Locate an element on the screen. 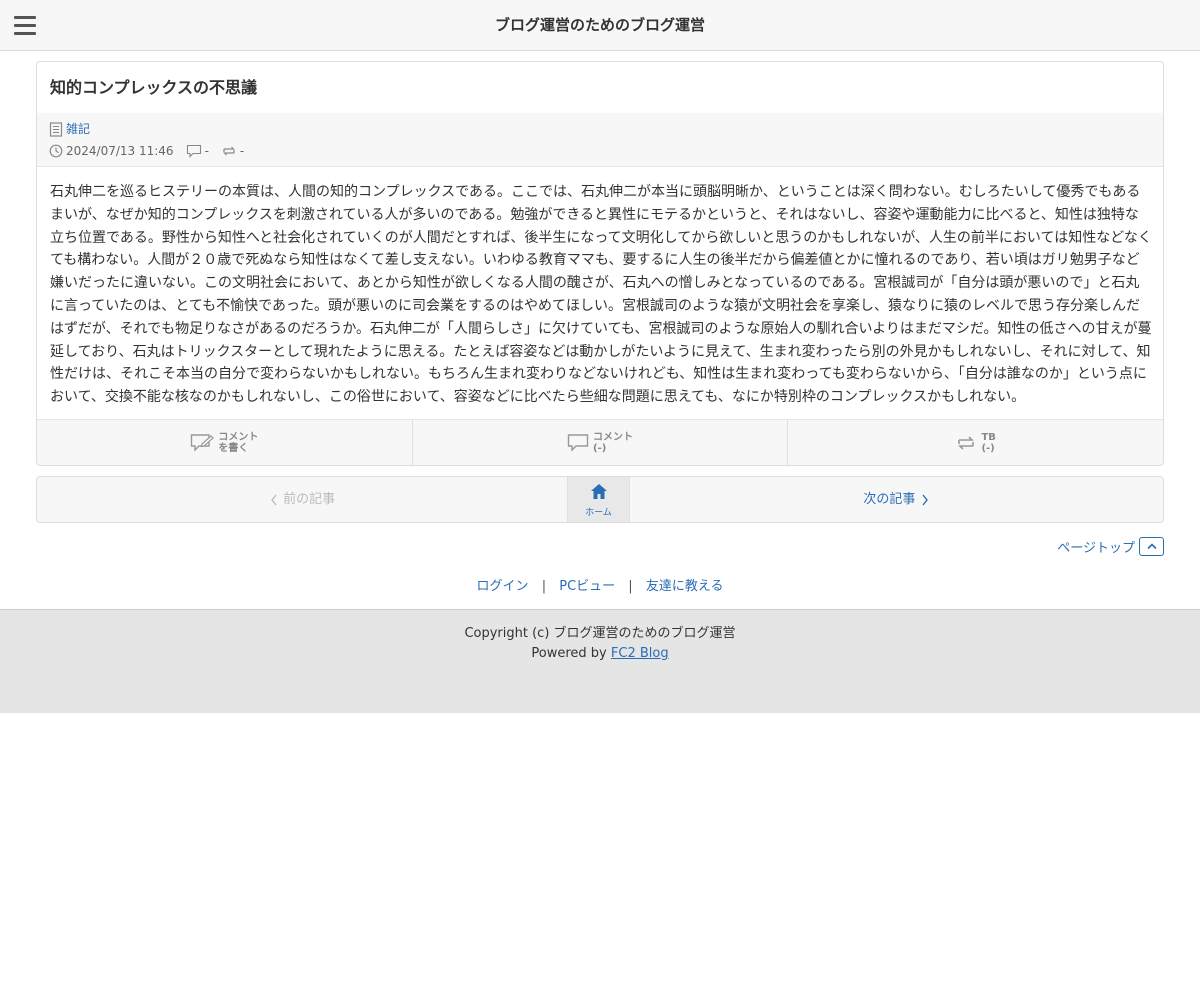 The height and width of the screenshot is (1000, 1200). clock-icon is located at coordinates (56, 151).